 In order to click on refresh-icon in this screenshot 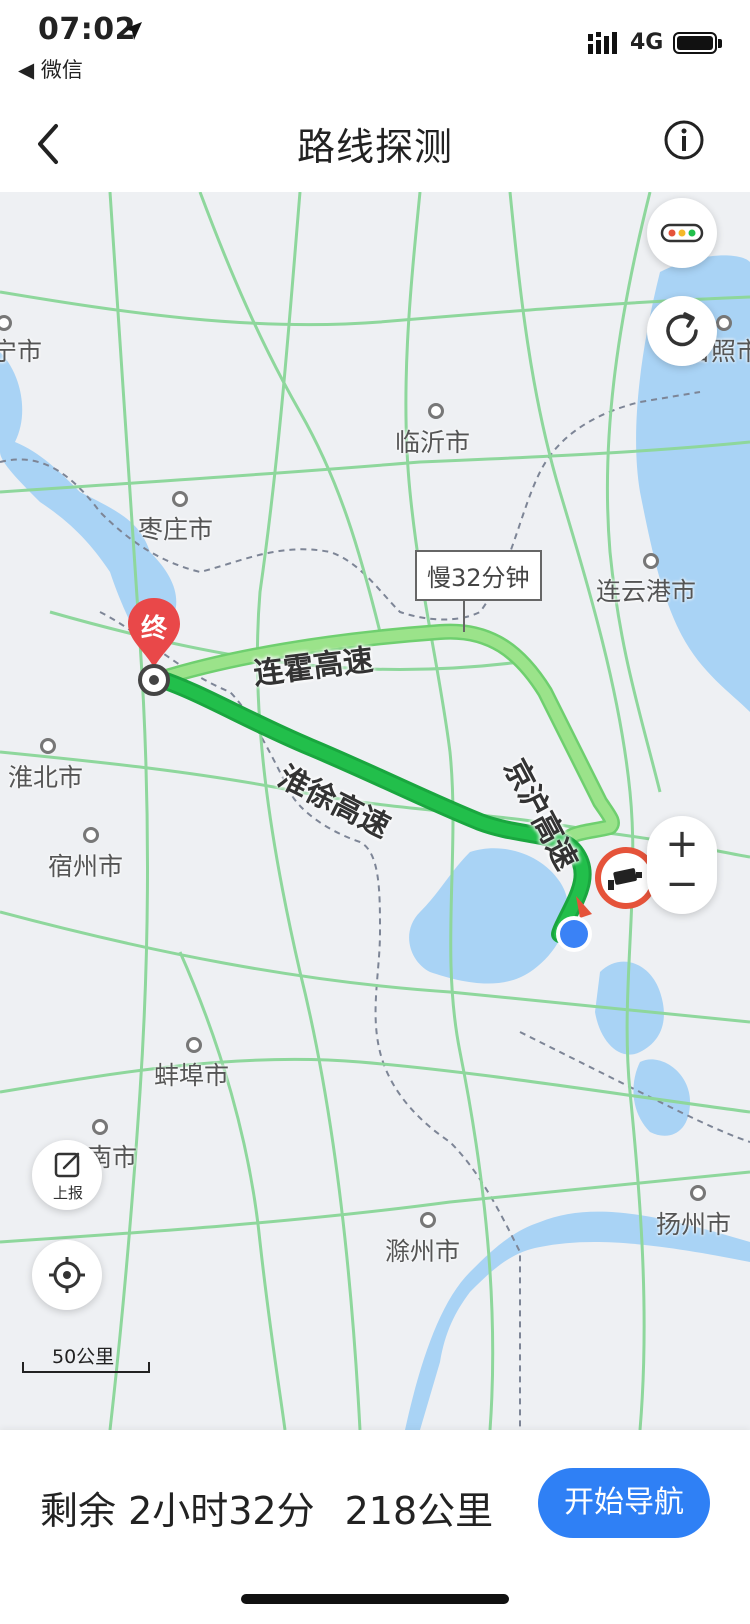, I will do `click(682, 329)`.